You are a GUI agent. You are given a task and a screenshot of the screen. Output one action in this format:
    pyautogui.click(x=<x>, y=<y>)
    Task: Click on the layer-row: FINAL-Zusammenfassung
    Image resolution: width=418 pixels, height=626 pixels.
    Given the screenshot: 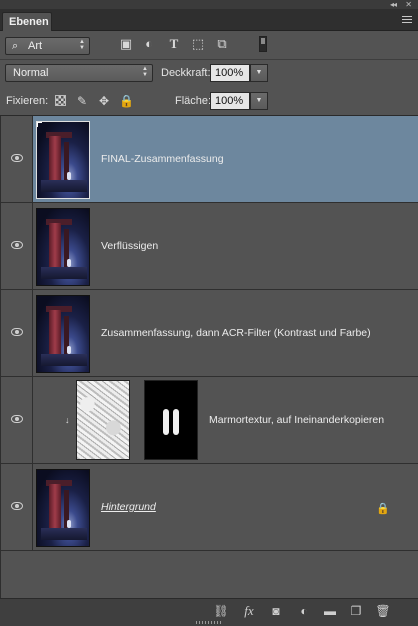 What is the action you would take?
    pyautogui.click(x=209, y=159)
    